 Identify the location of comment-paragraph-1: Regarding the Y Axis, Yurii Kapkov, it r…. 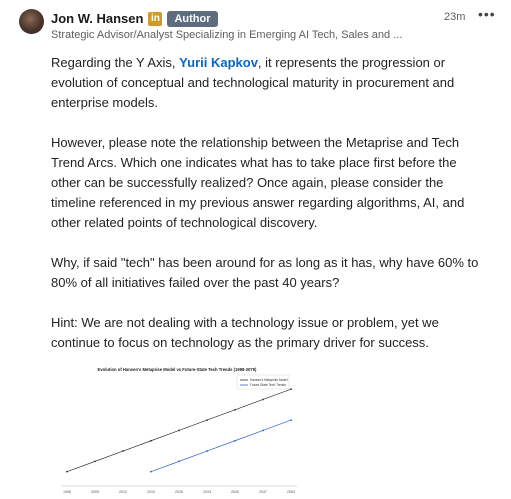
(266, 83).